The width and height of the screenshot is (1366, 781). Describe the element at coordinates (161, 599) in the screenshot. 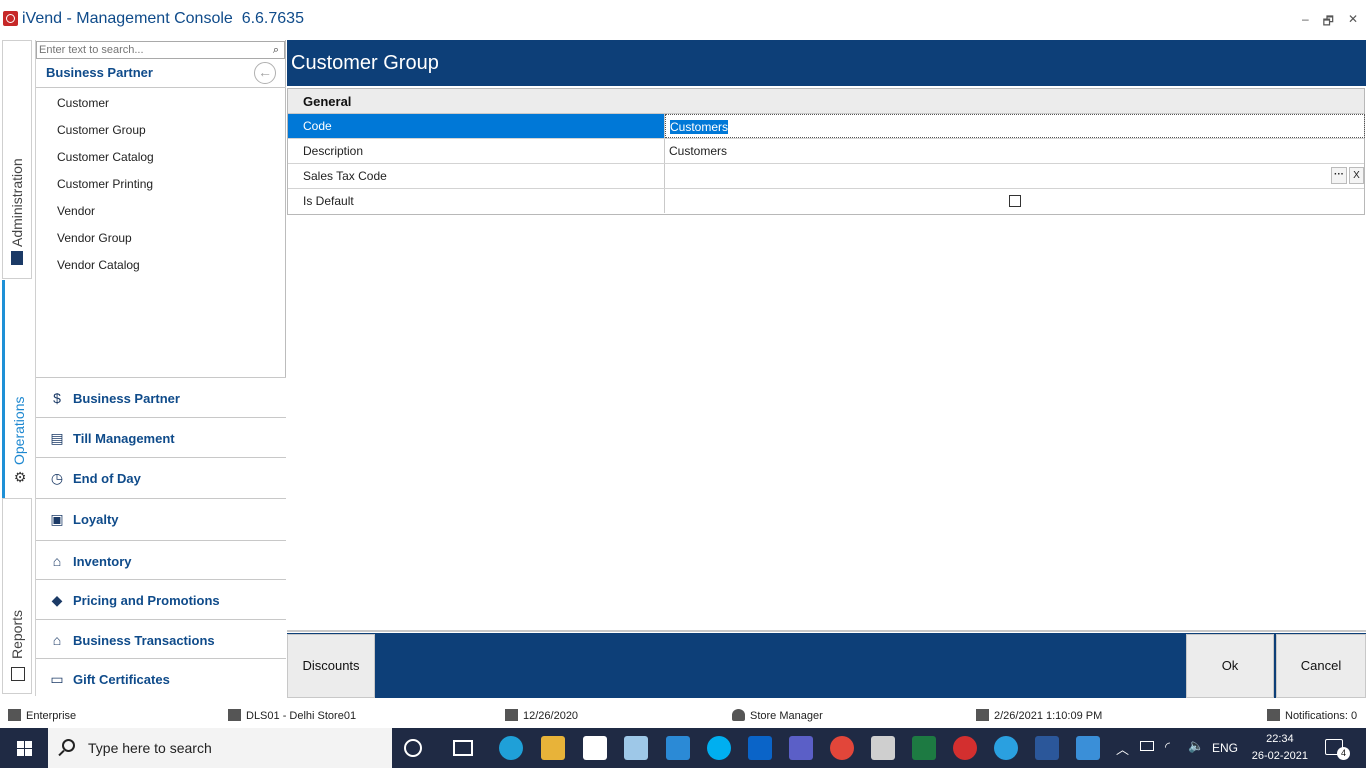

I see `group-pricing-and-promotions: ◆ Pricing and Promotions` at that location.